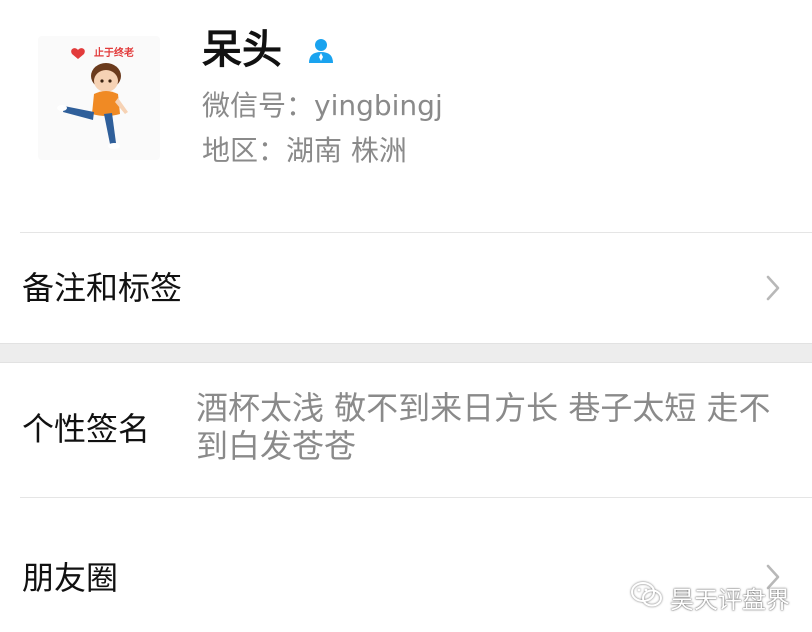 The width and height of the screenshot is (812, 632). What do you see at coordinates (322, 105) in the screenshot?
I see `wechat-id: 微信号：yingbingj` at bounding box center [322, 105].